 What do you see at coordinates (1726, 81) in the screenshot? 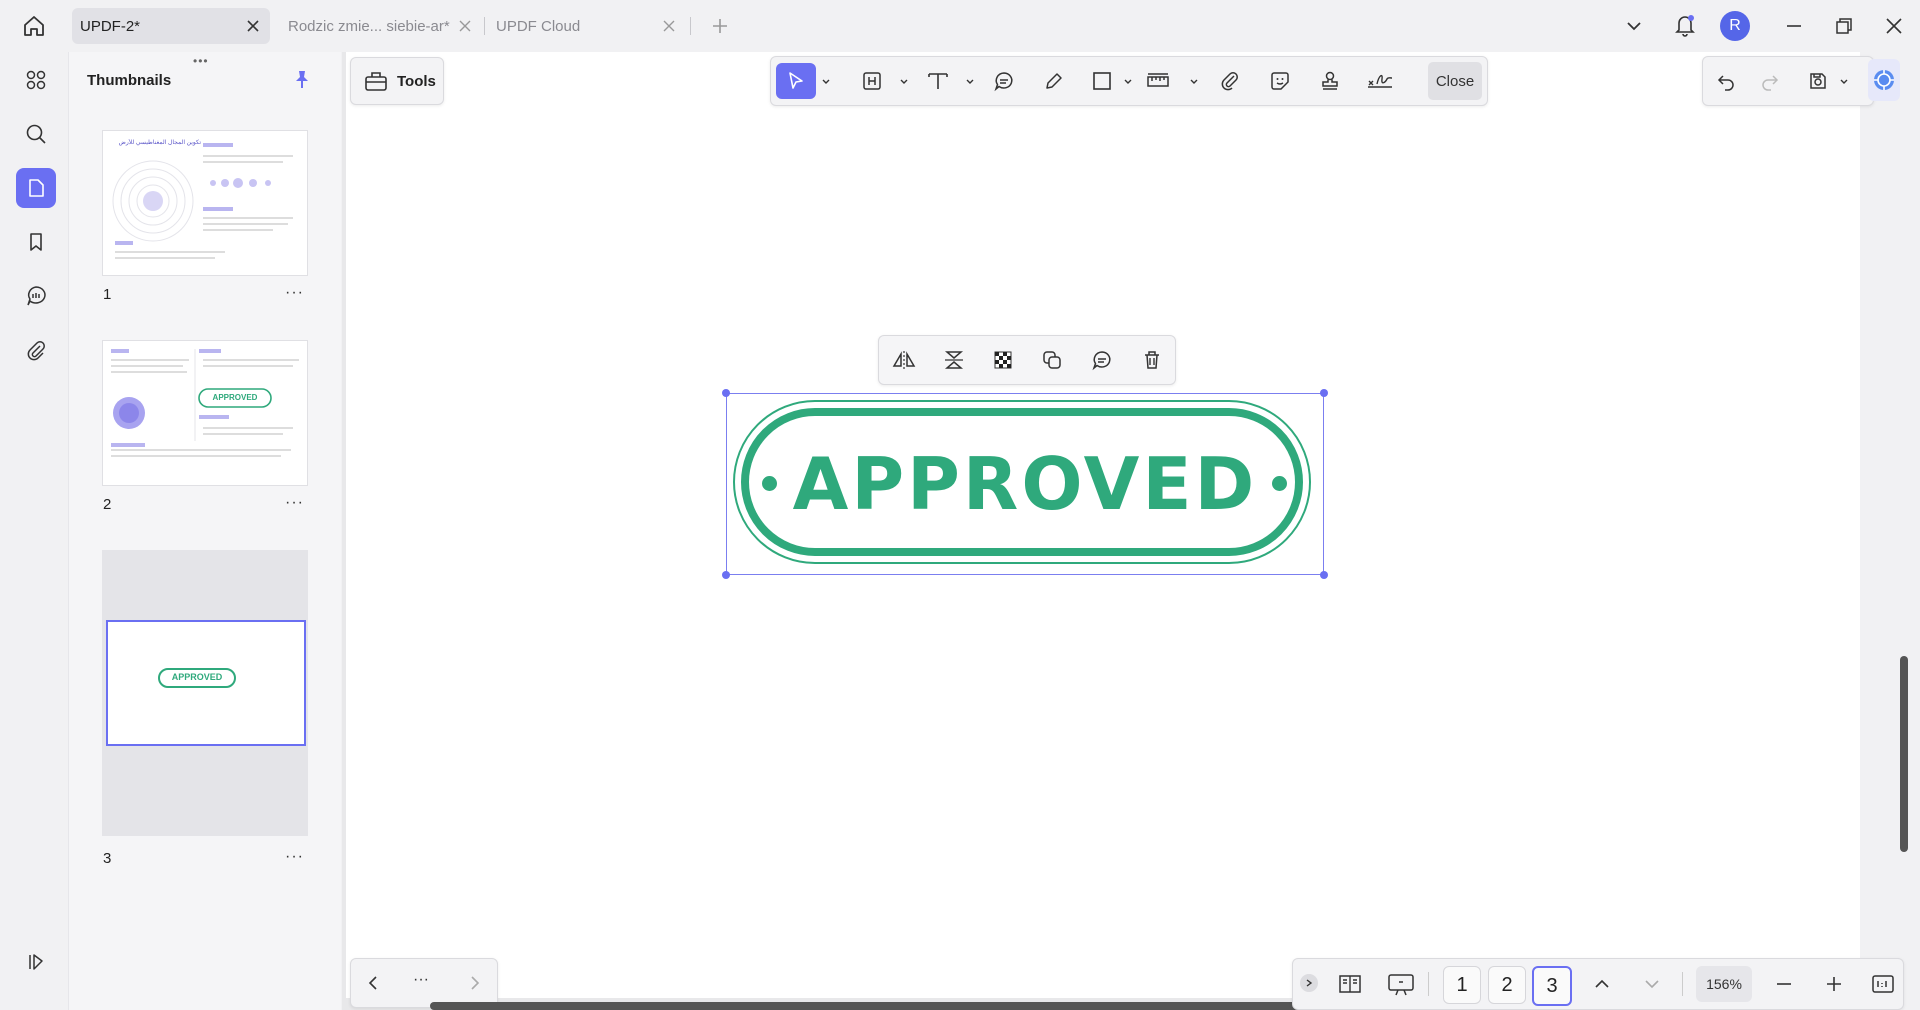
I see `undo-icon` at bounding box center [1726, 81].